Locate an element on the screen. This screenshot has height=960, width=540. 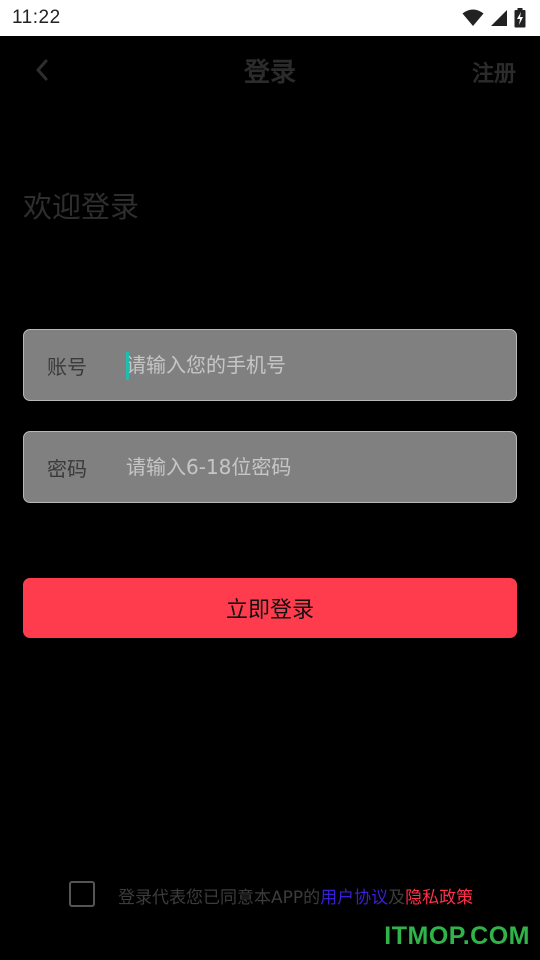
status-icons is located at coordinates (494, 18).